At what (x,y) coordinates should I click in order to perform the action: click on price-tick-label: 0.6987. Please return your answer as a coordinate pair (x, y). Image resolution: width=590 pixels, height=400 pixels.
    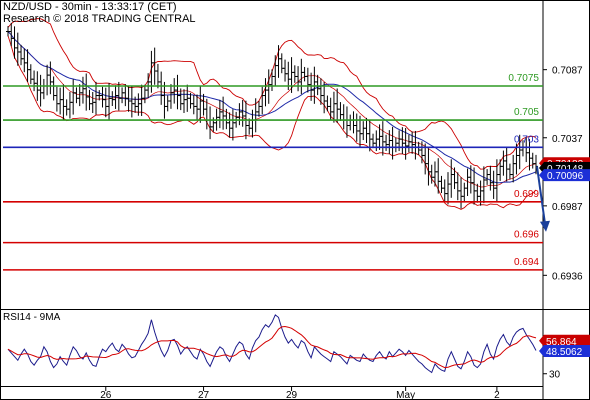
    Looking at the image, I should click on (567, 207).